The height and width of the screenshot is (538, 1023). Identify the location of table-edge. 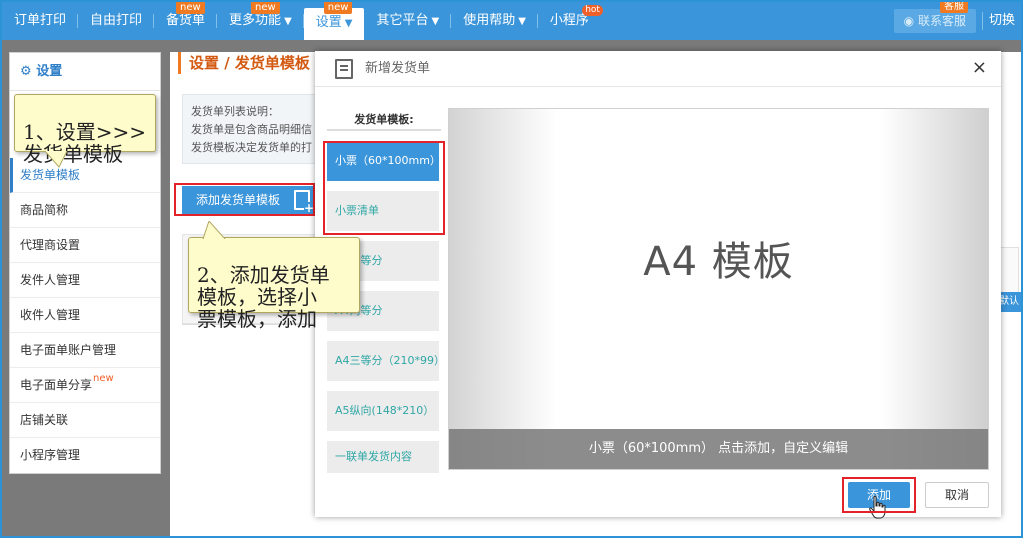
(1009, 272).